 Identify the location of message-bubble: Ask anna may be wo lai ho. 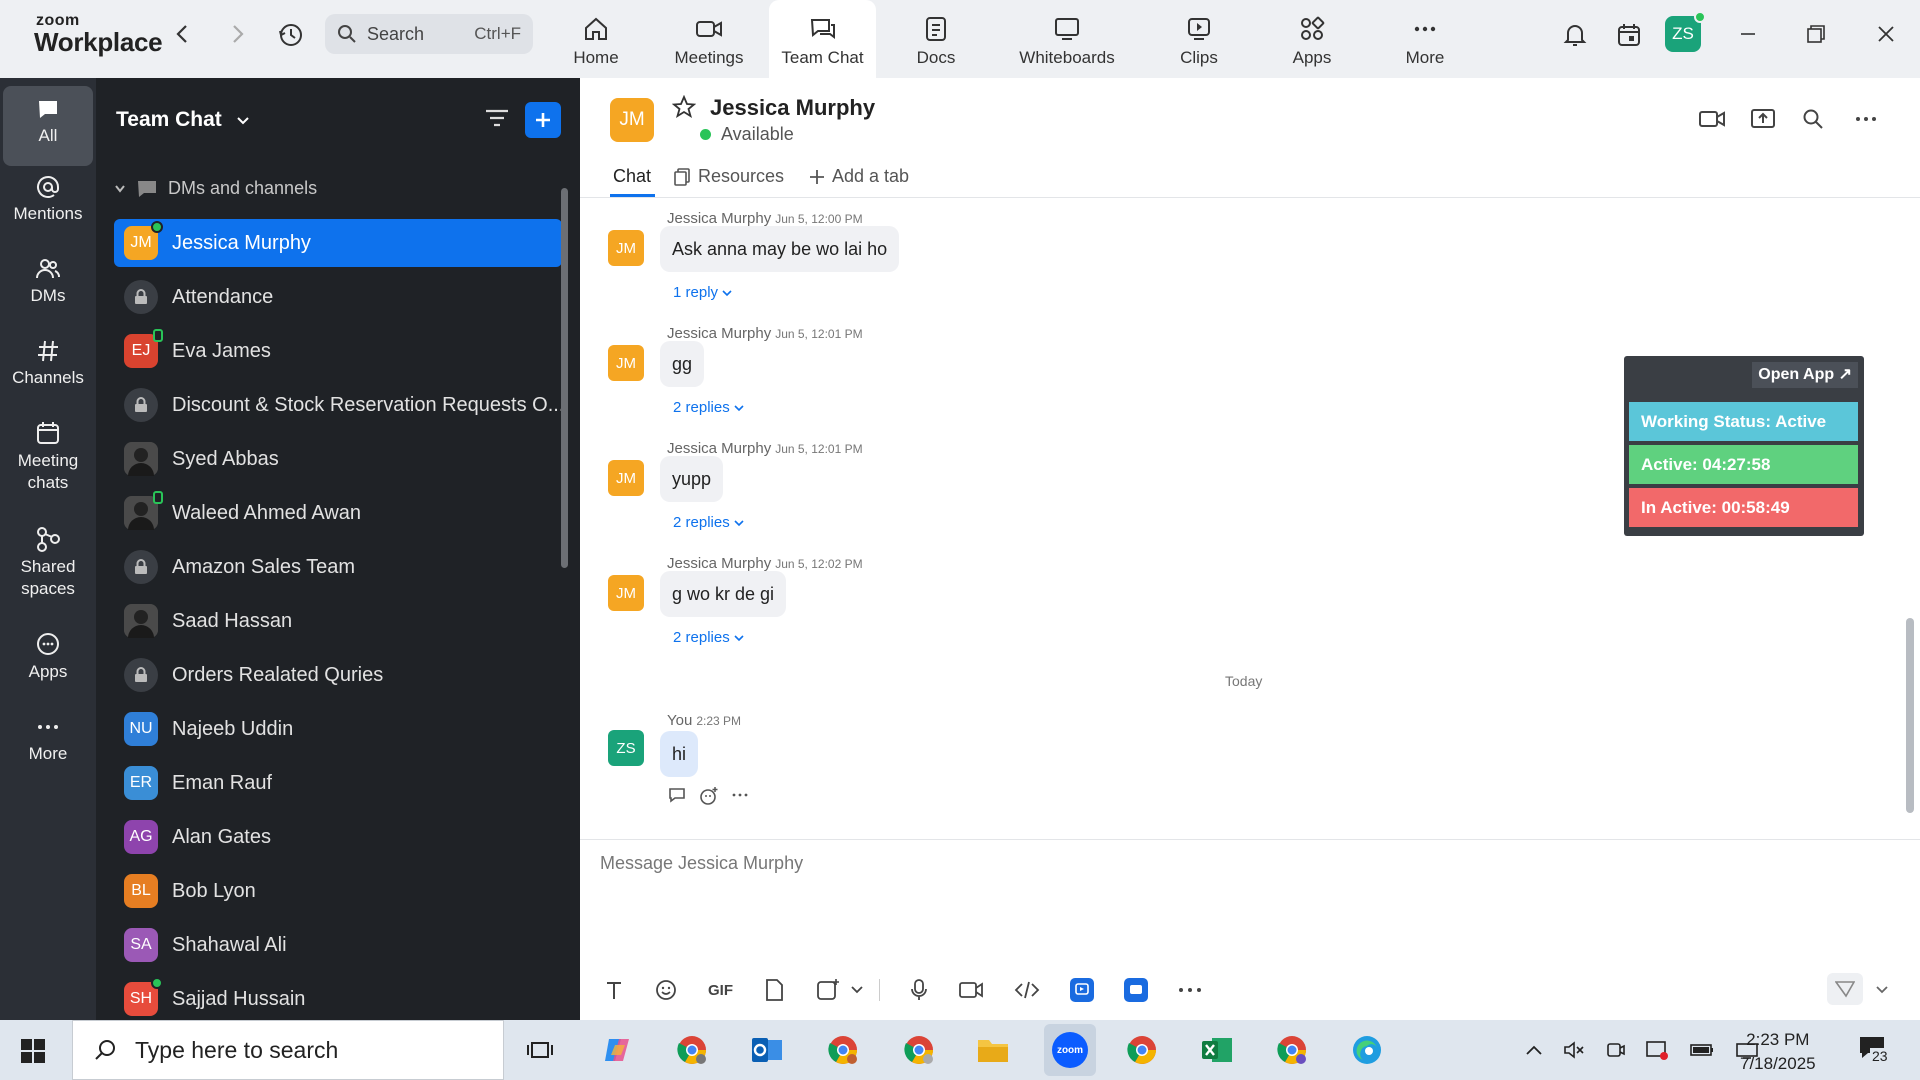
(780, 249).